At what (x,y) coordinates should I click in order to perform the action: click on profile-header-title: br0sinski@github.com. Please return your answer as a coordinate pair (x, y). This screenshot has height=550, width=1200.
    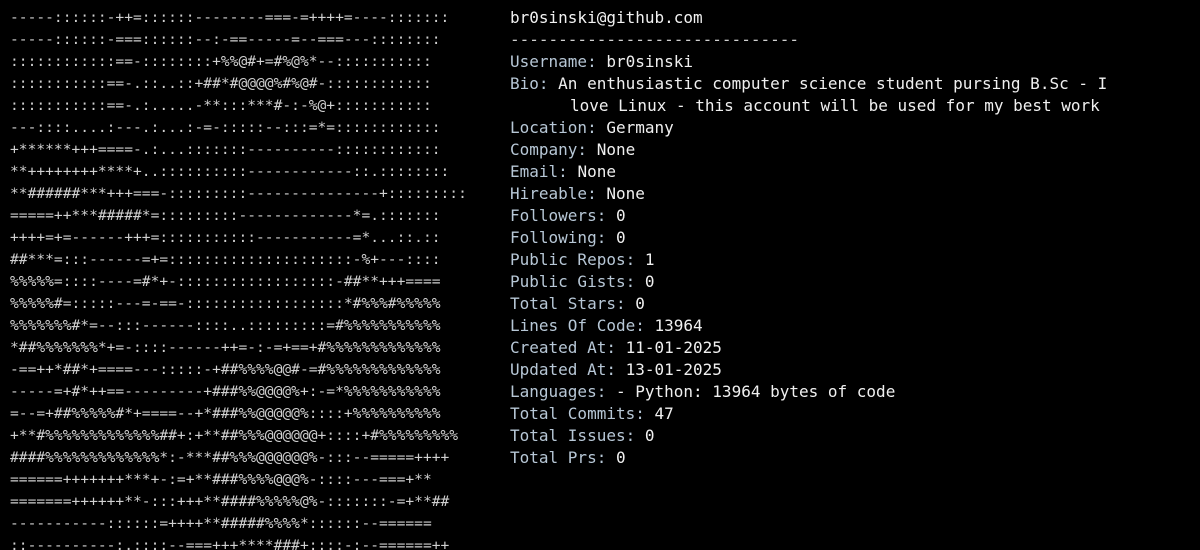
    Looking at the image, I should click on (606, 17).